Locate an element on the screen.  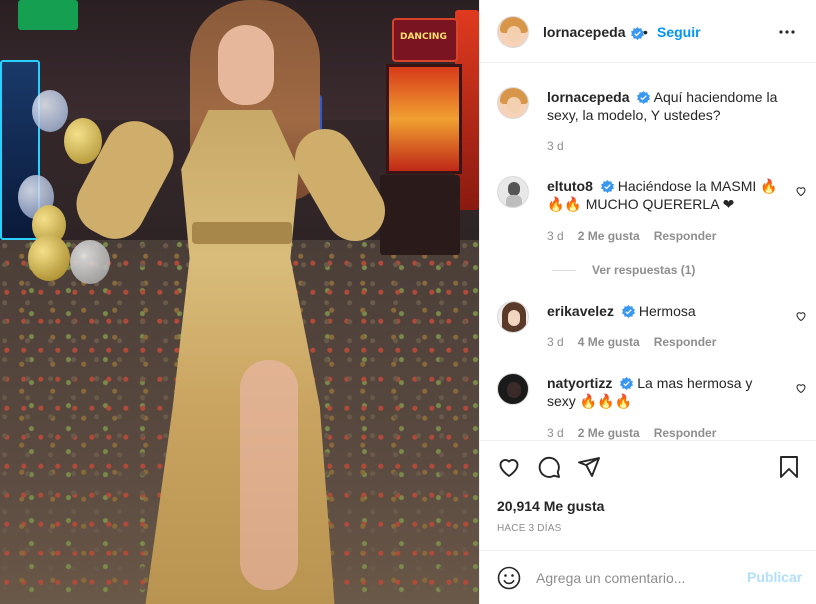
comment-icon is located at coordinates (549, 467).